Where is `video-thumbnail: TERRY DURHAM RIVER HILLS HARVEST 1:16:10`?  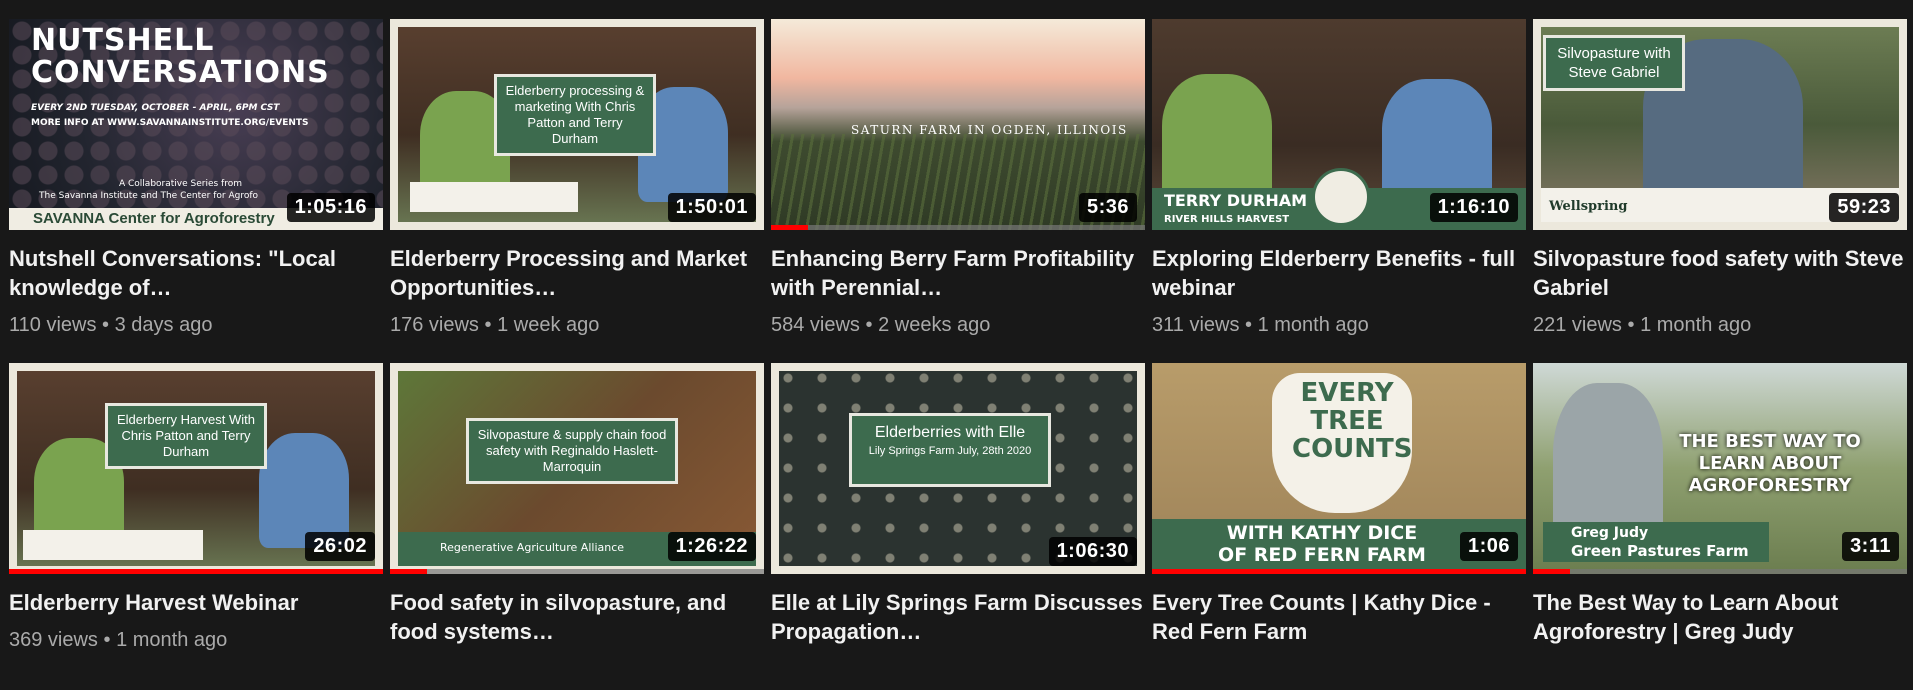
video-thumbnail: TERRY DURHAM RIVER HILLS HARVEST 1:16:10 is located at coordinates (1339, 124).